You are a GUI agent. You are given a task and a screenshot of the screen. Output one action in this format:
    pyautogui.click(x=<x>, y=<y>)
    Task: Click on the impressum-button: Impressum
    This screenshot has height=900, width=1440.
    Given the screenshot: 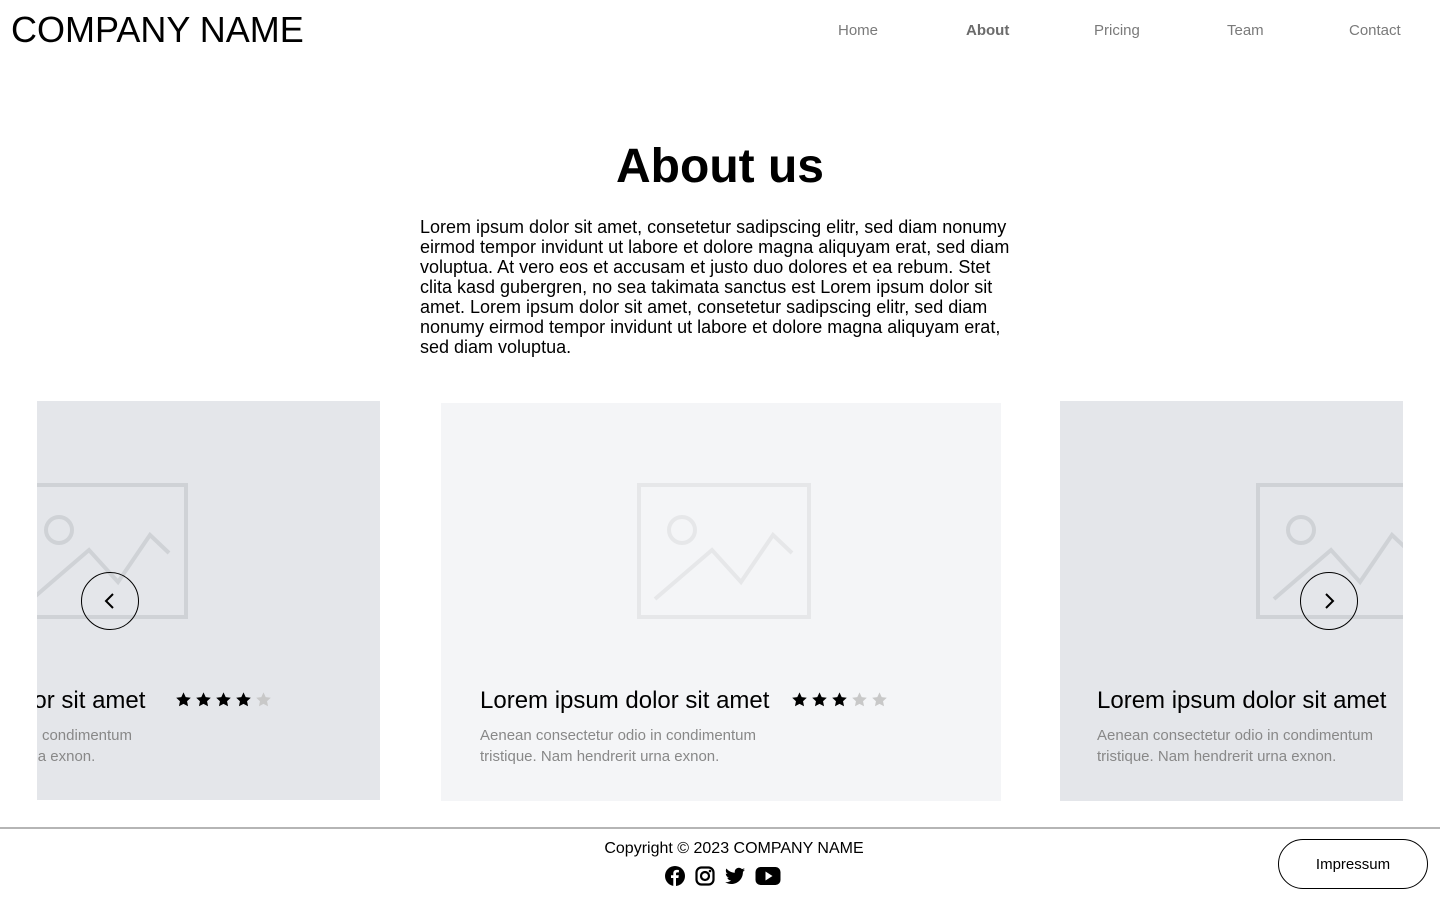 What is the action you would take?
    pyautogui.click(x=1353, y=864)
    